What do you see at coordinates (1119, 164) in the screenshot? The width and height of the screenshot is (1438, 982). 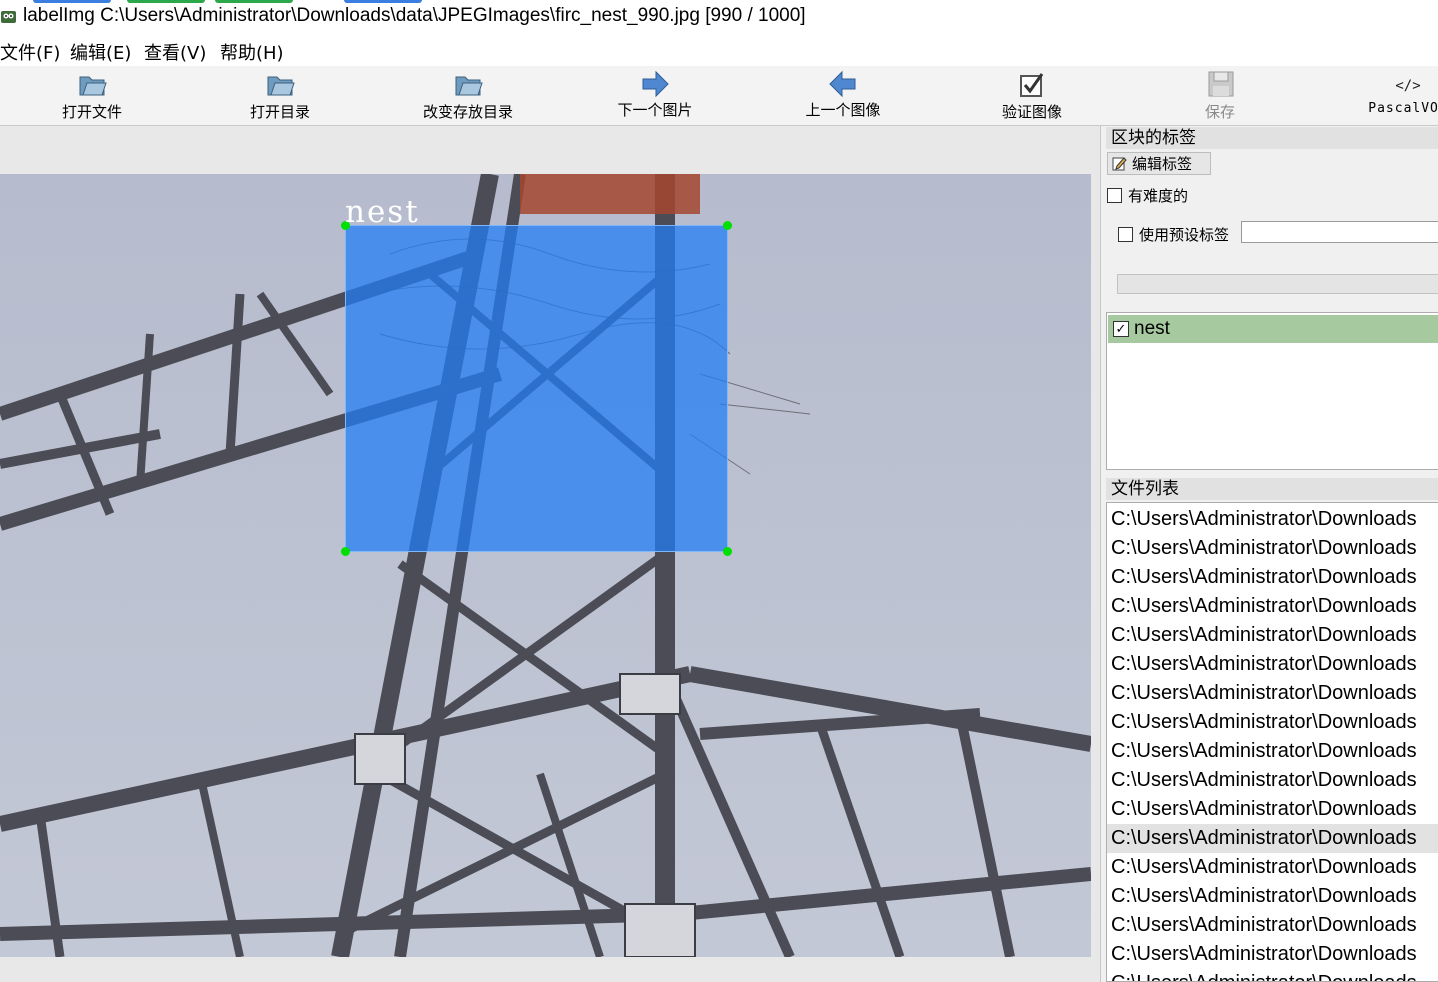 I see `edit-pencil-icon` at bounding box center [1119, 164].